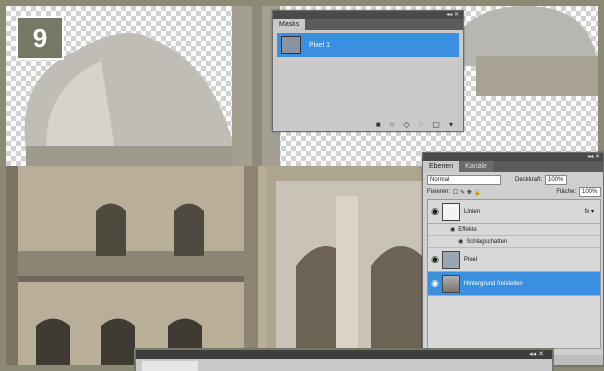 This screenshot has width=604, height=371. Describe the element at coordinates (289, 24) in the screenshot. I see `tab-masks: Masks` at that location.